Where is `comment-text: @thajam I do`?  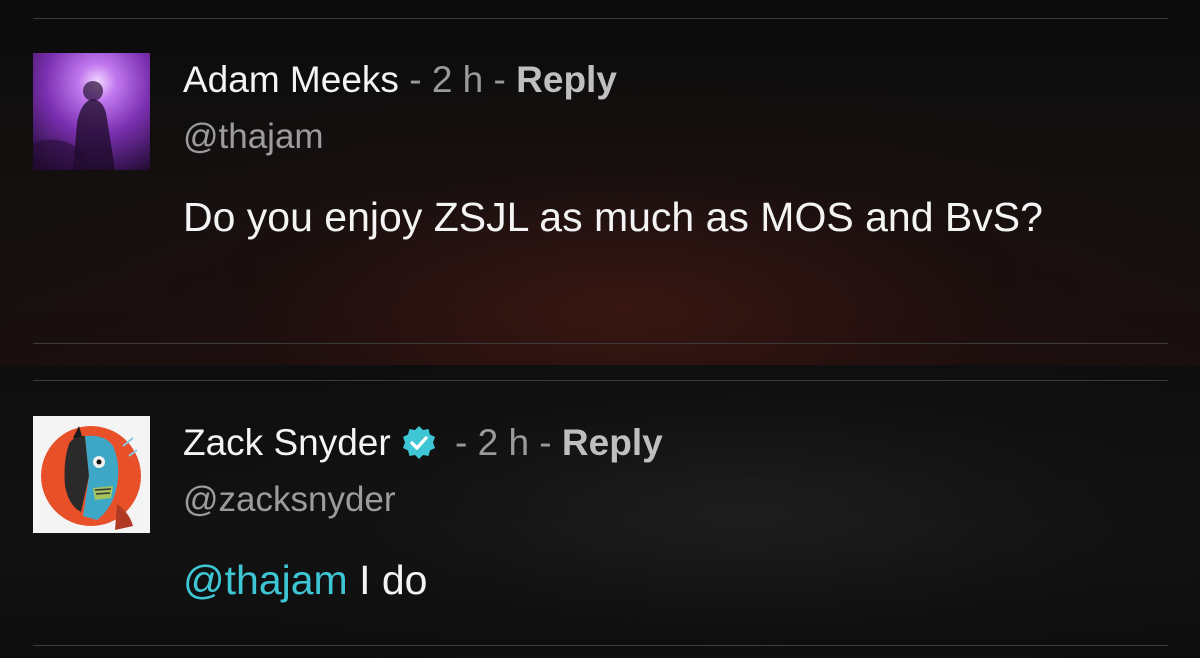
comment-text: @thajam I do is located at coordinates (675, 580).